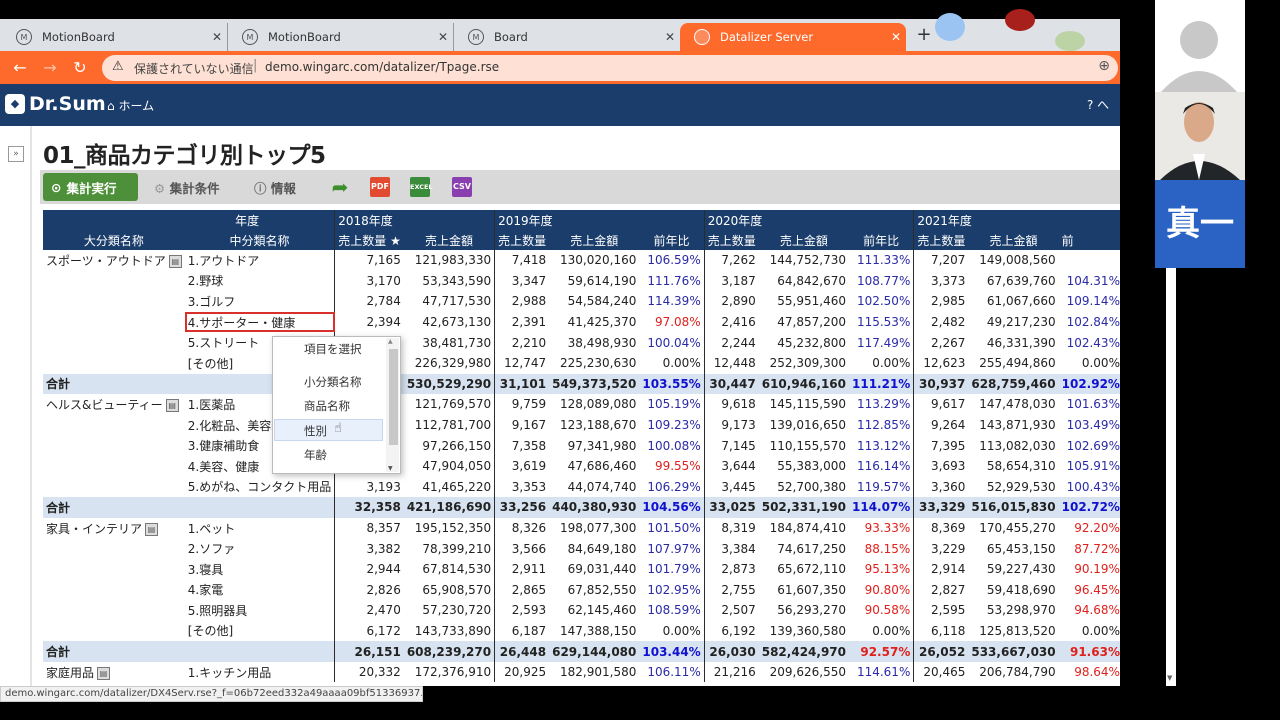  Describe the element at coordinates (259, 240) in the screenshot. I see `minor-category-header: 中分類名称` at that location.